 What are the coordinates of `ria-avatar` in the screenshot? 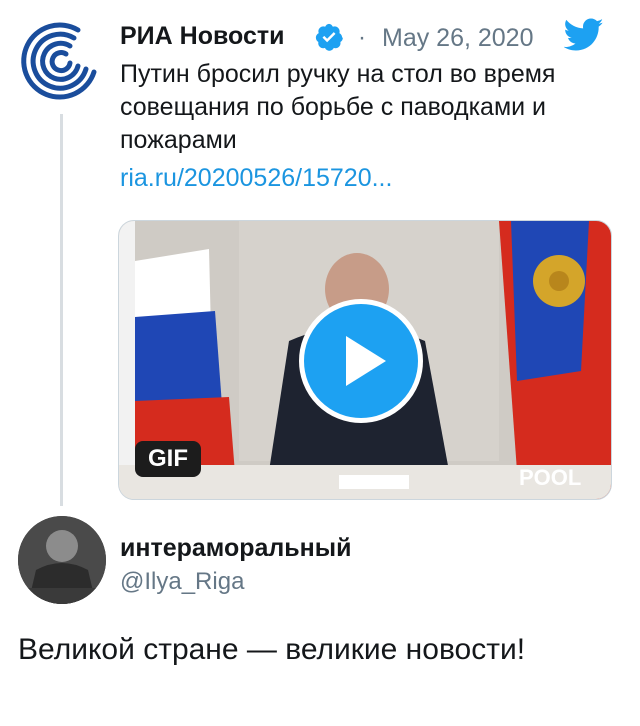 It's located at (61, 59).